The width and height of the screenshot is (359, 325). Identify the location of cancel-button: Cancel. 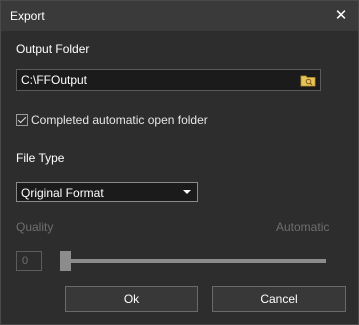
(279, 299).